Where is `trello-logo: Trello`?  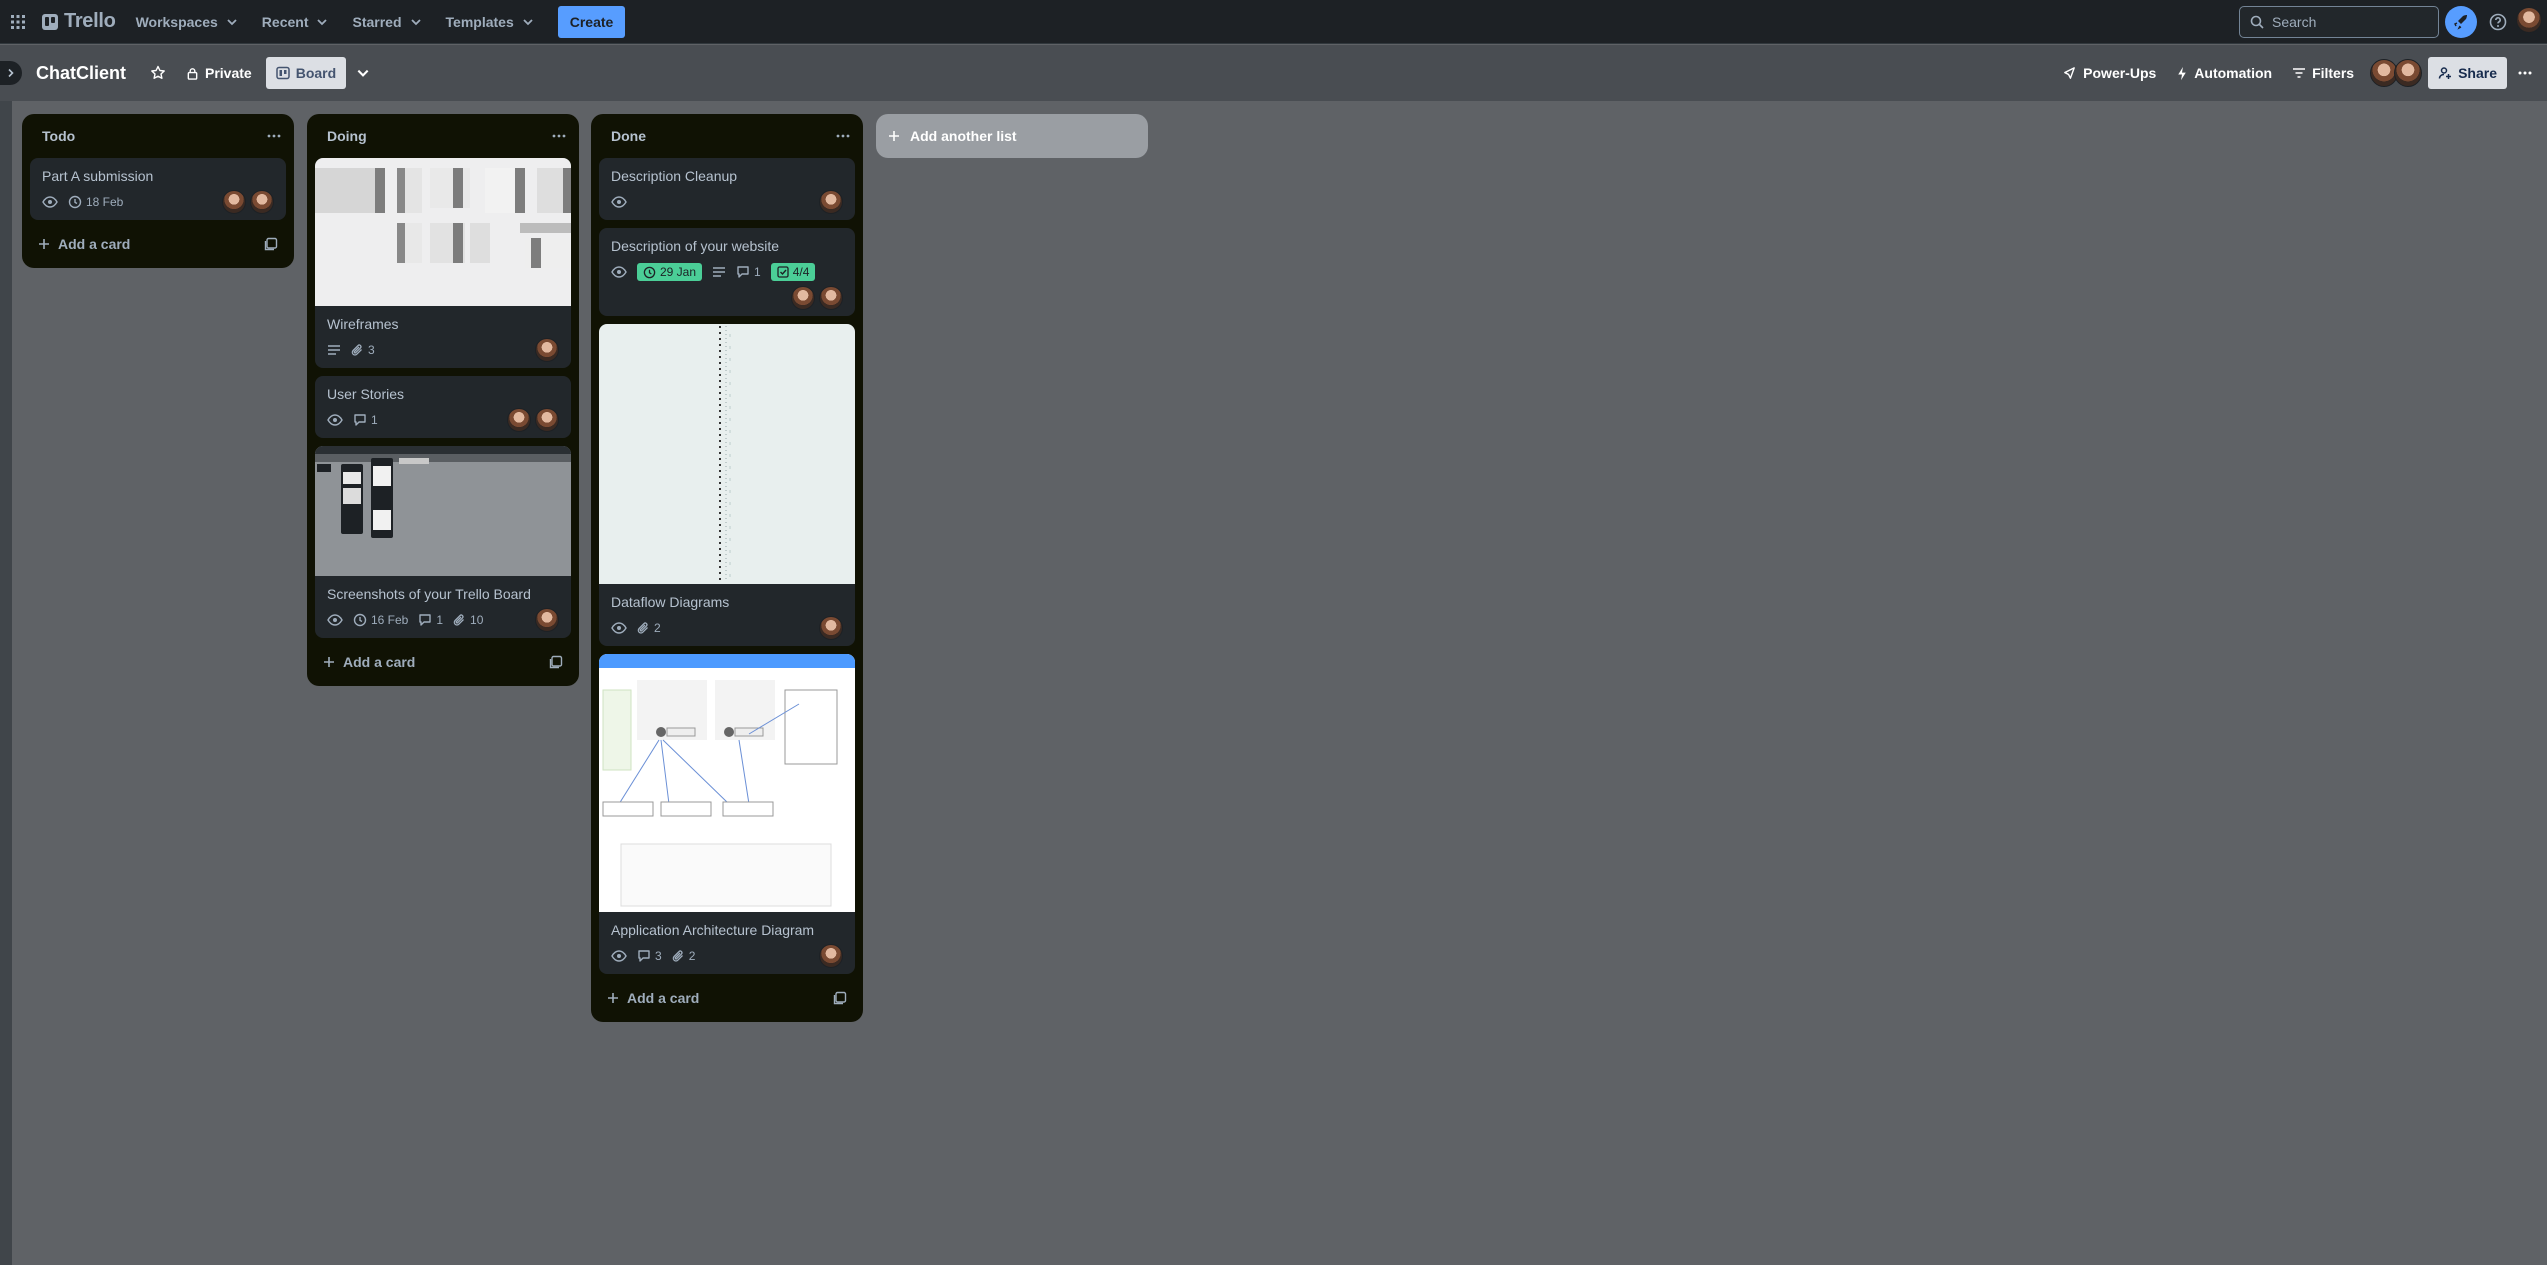
trello-logo: Trello is located at coordinates (80, 22).